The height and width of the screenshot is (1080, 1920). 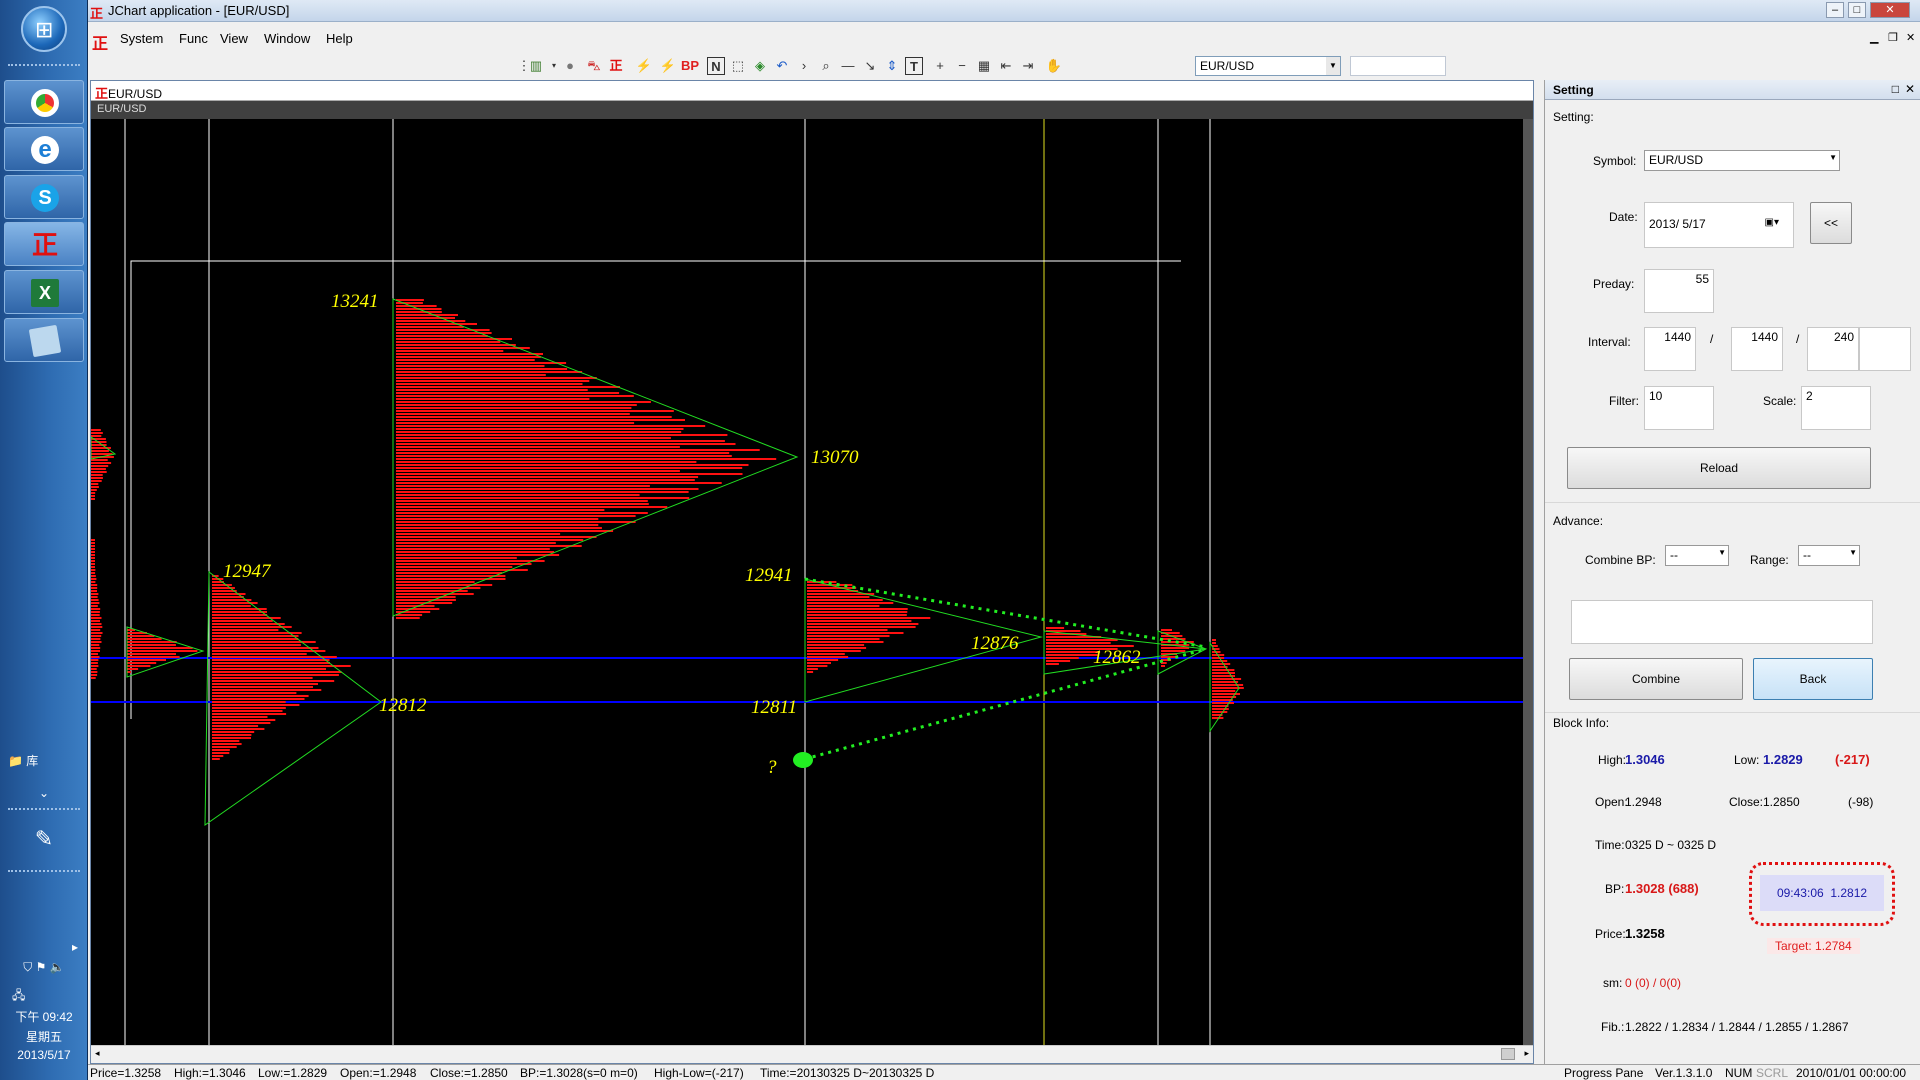 I want to click on taskbar-jchart: 正, so click(x=44, y=244).